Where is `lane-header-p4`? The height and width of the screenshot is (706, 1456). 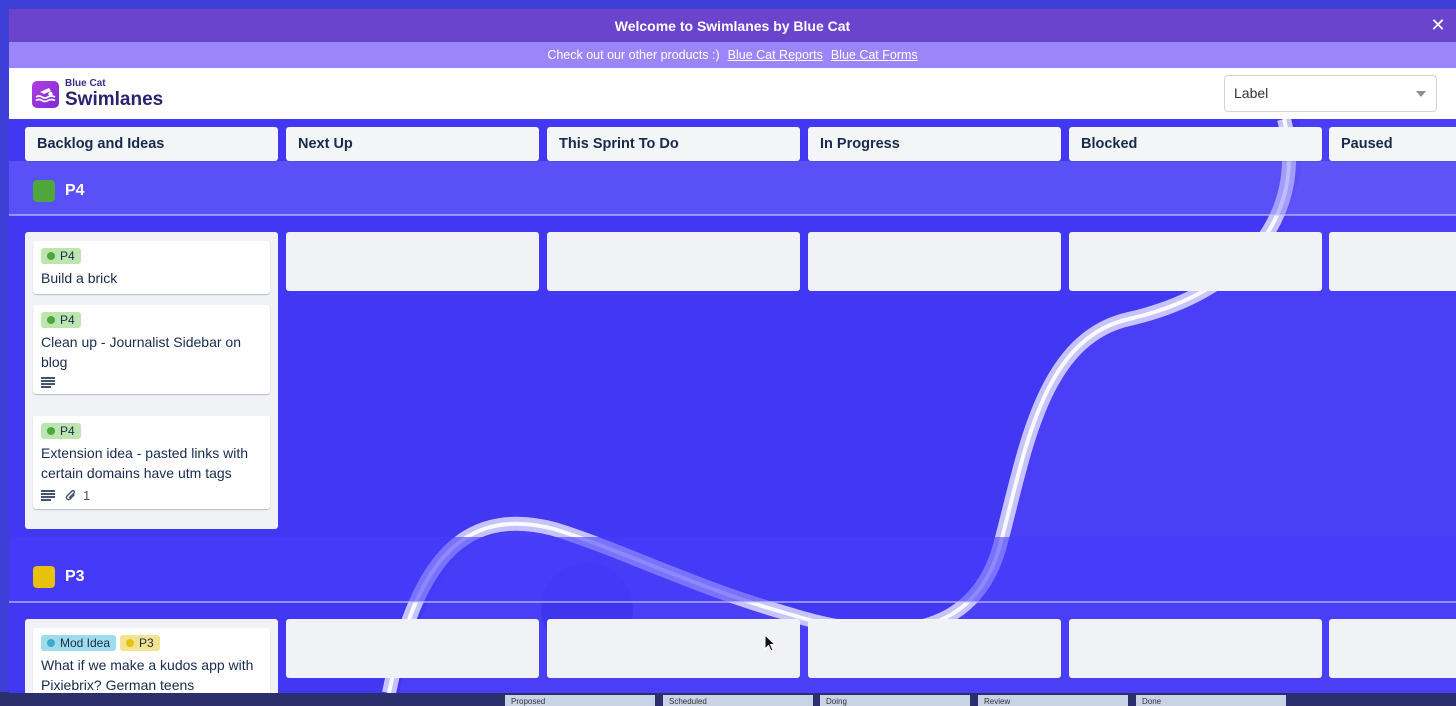 lane-header-p4 is located at coordinates (732, 188).